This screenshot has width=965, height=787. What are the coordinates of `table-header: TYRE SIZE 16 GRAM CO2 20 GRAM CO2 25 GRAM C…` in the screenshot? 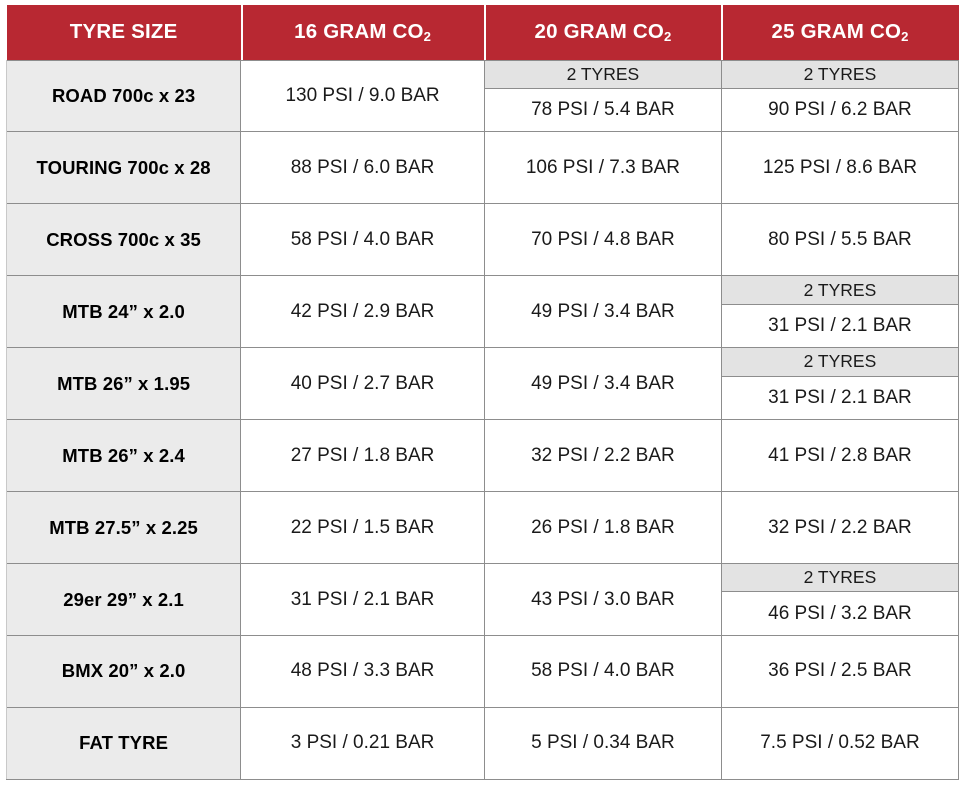 It's located at (482, 32).